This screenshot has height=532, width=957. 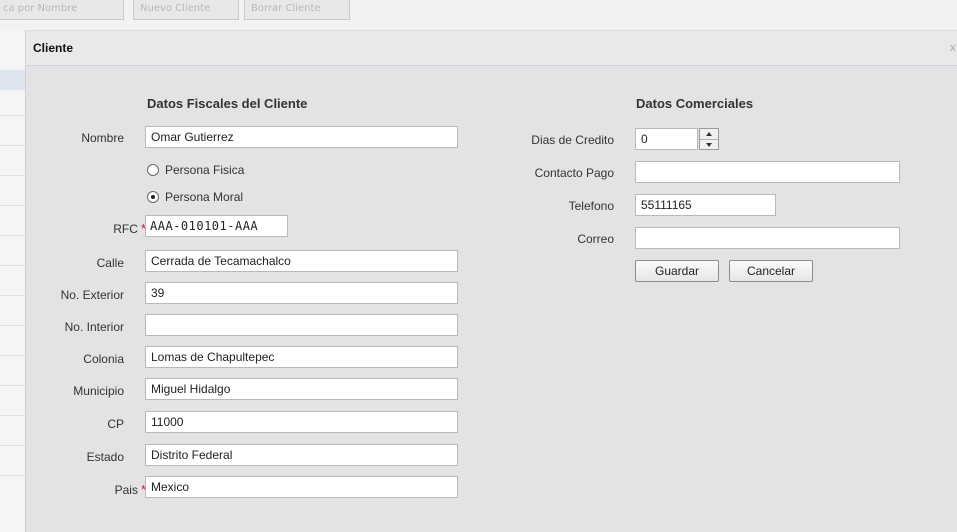 What do you see at coordinates (301, 137) in the screenshot?
I see `nombre-field: Omar Gutierrez` at bounding box center [301, 137].